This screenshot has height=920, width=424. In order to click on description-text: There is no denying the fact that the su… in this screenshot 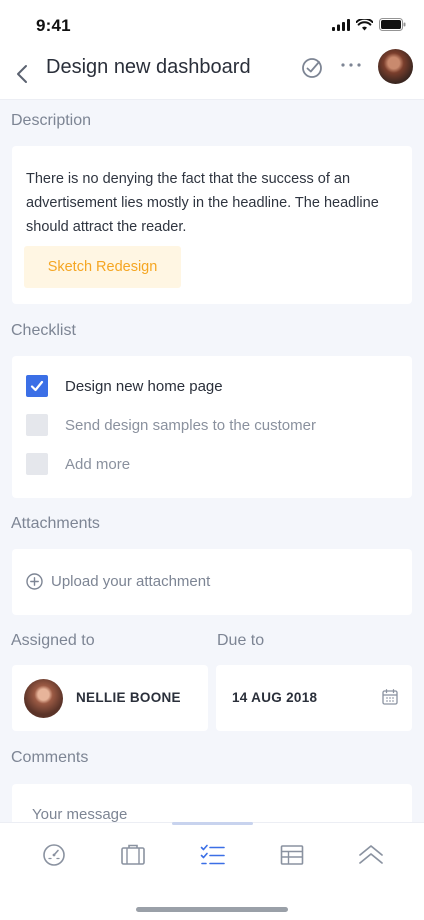, I will do `click(202, 203)`.